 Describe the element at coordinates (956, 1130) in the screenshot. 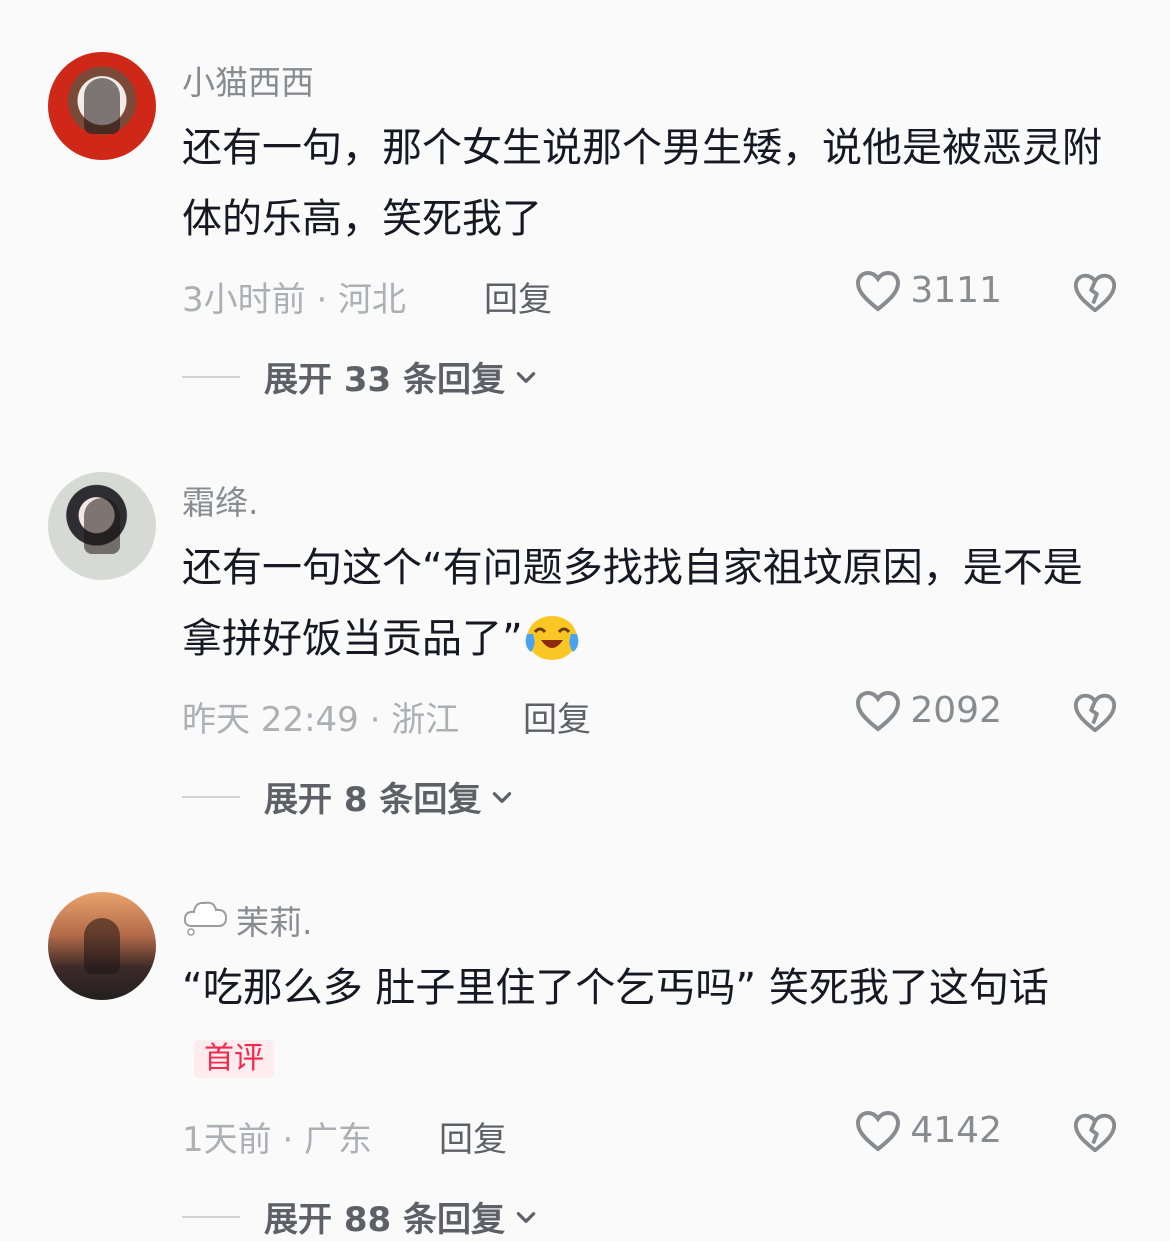

I see `like-count: 4142` at that location.